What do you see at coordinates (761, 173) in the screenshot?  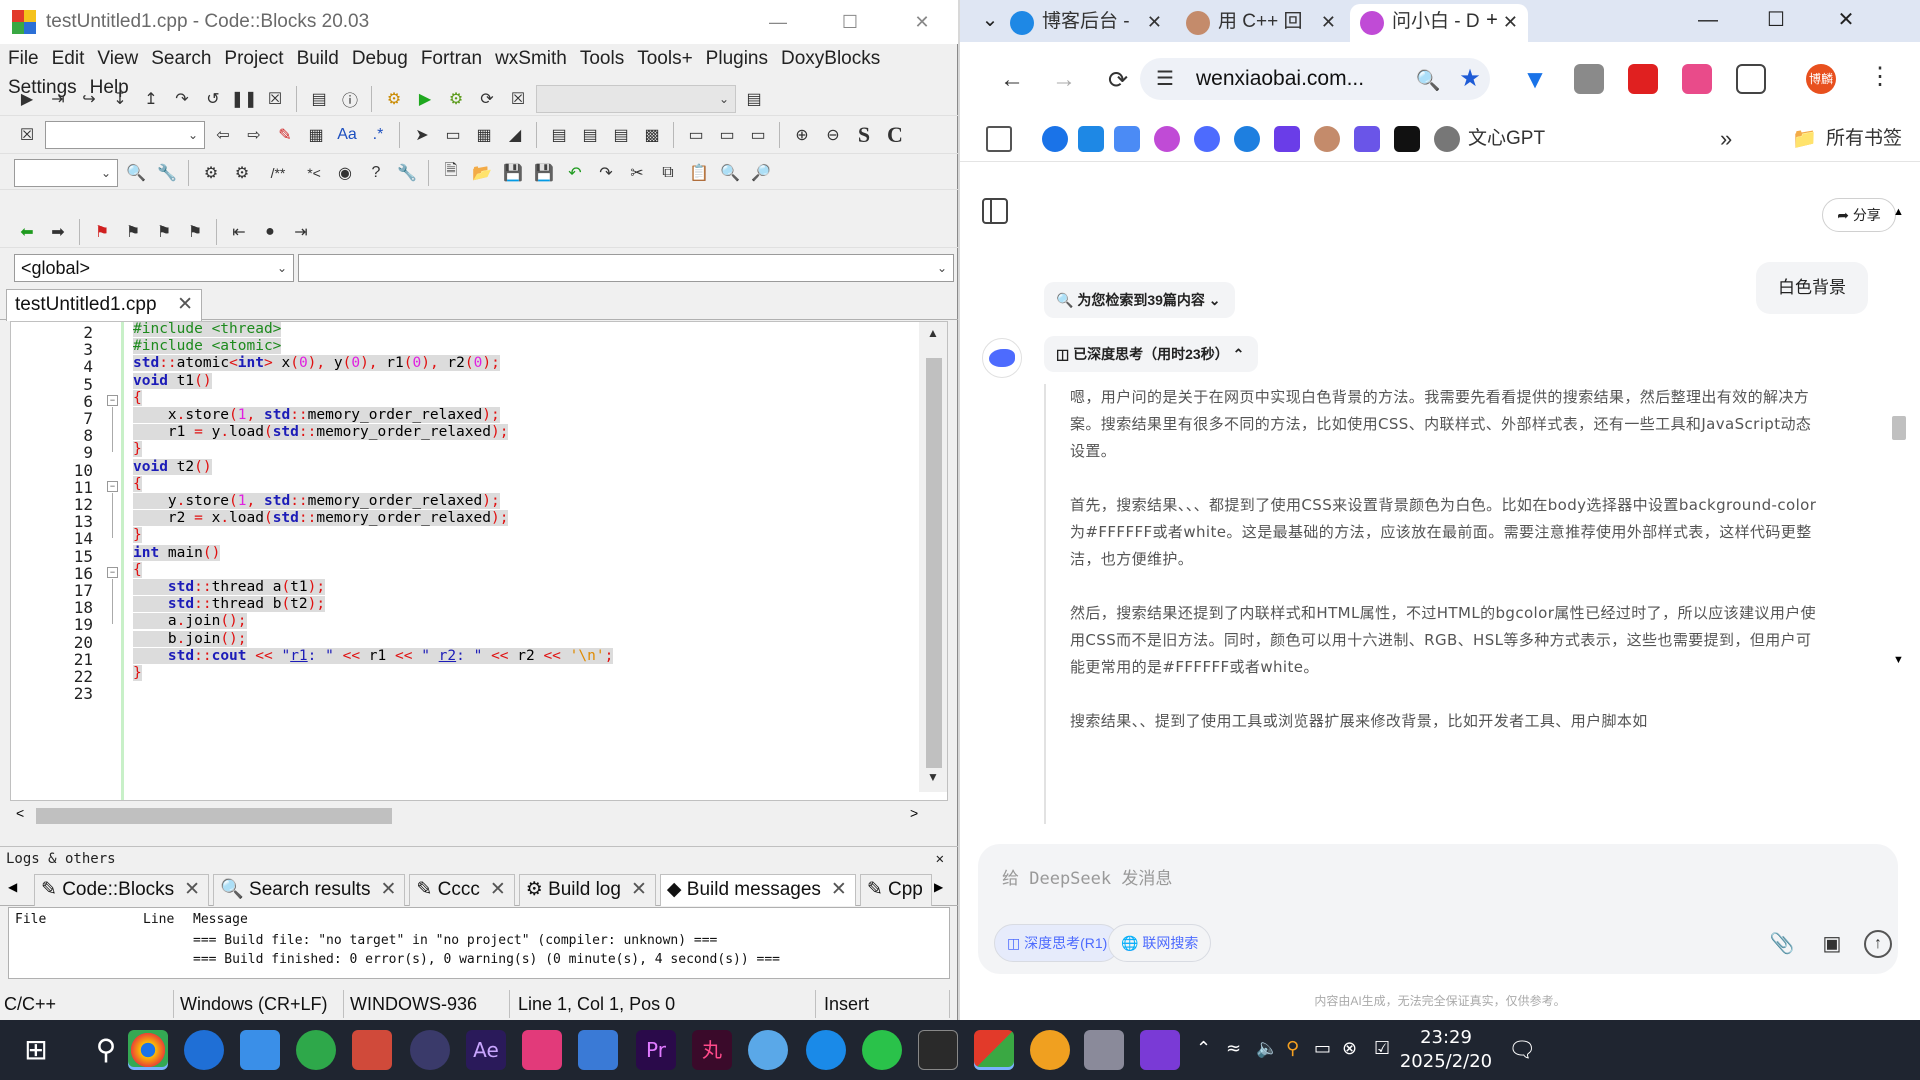 I see `replace-icon: 🔎` at bounding box center [761, 173].